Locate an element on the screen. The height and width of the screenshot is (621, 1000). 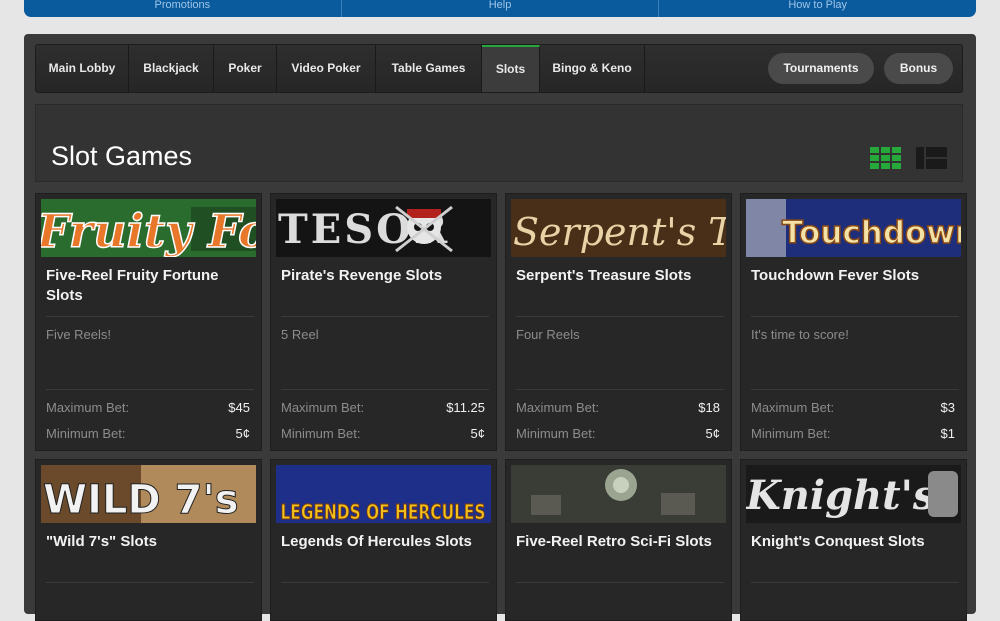
tab-poker: Poker is located at coordinates (245, 68).